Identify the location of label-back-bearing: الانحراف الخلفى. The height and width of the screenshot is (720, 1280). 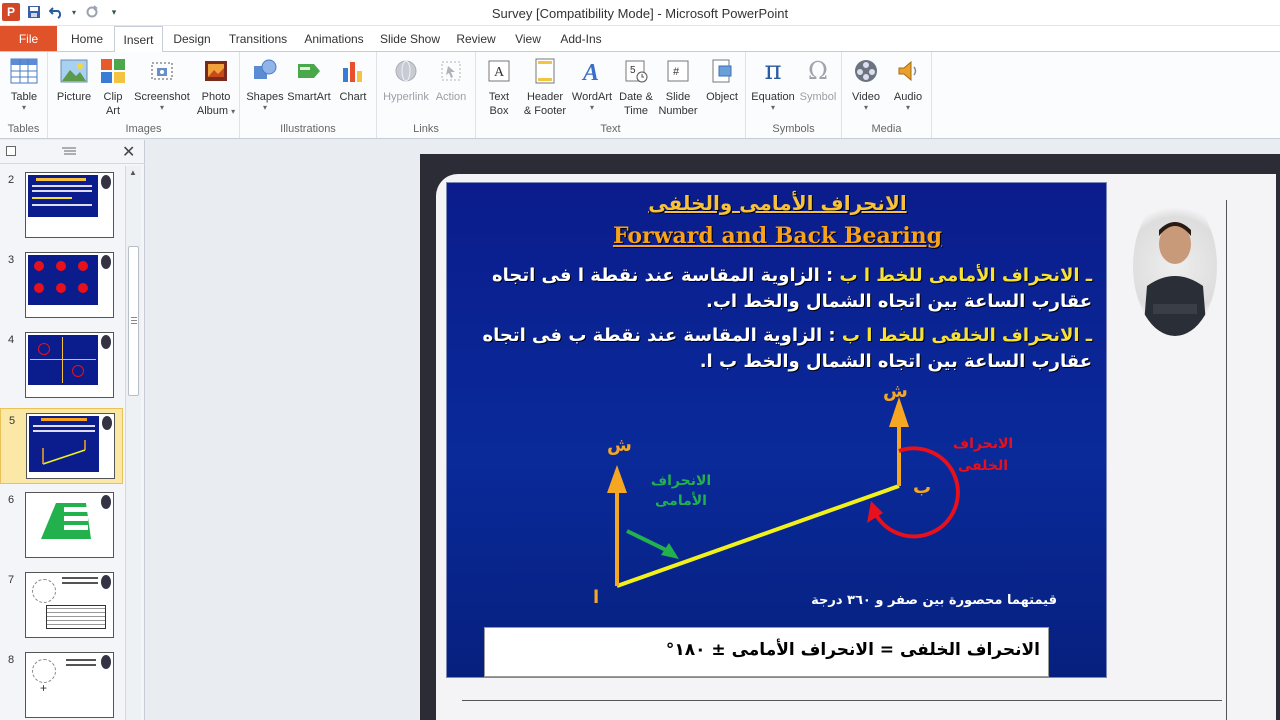
(983, 455).